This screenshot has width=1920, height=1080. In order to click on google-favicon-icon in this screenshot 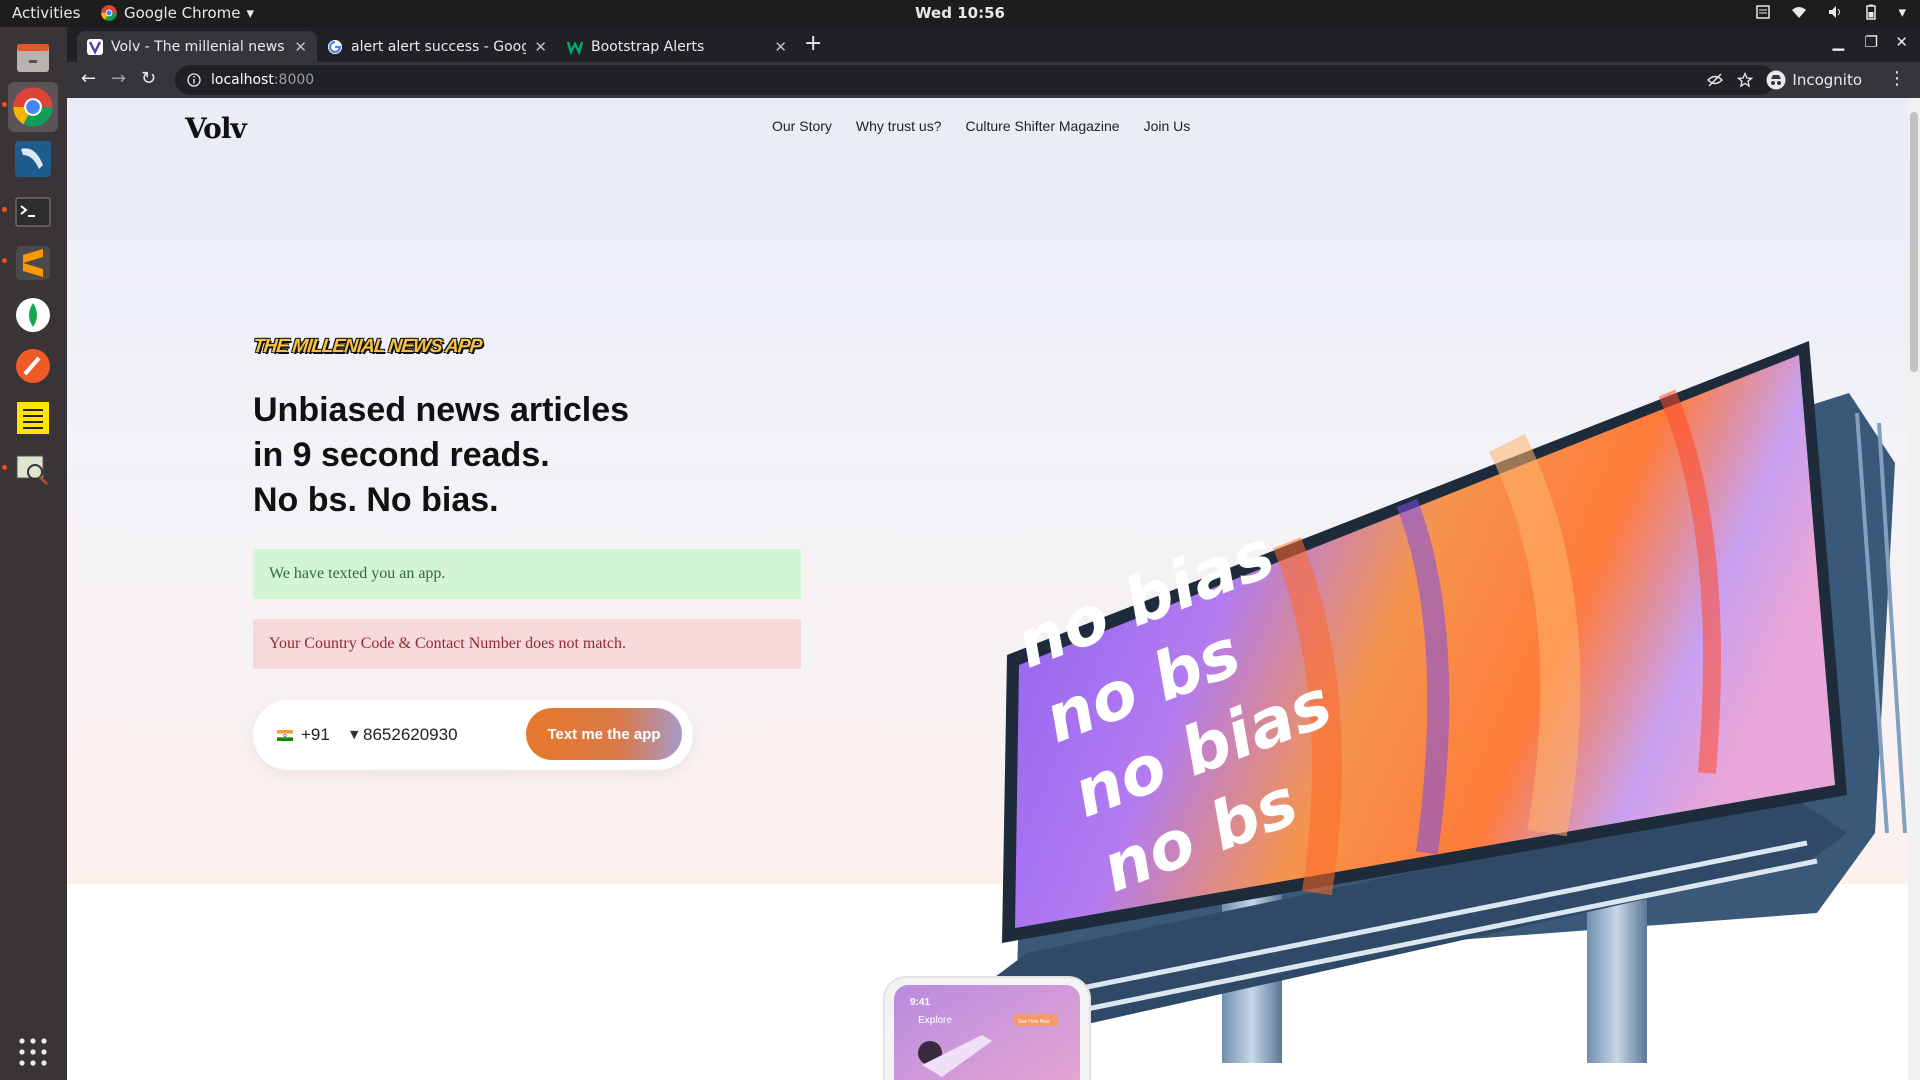, I will do `click(335, 46)`.